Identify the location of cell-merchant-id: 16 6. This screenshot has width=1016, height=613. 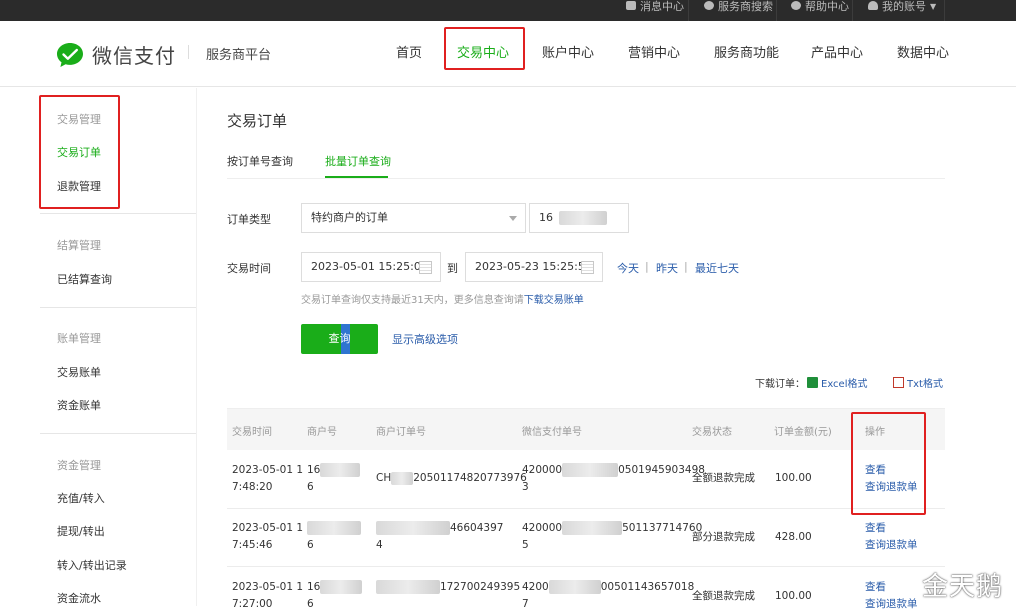
(335, 596).